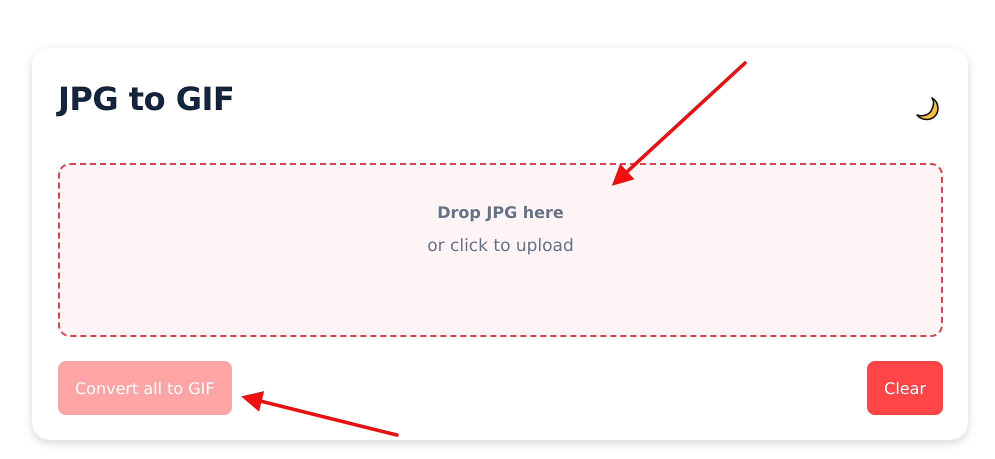 This screenshot has width=995, height=459. I want to click on drop-subtext: or click to upload, so click(500, 246).